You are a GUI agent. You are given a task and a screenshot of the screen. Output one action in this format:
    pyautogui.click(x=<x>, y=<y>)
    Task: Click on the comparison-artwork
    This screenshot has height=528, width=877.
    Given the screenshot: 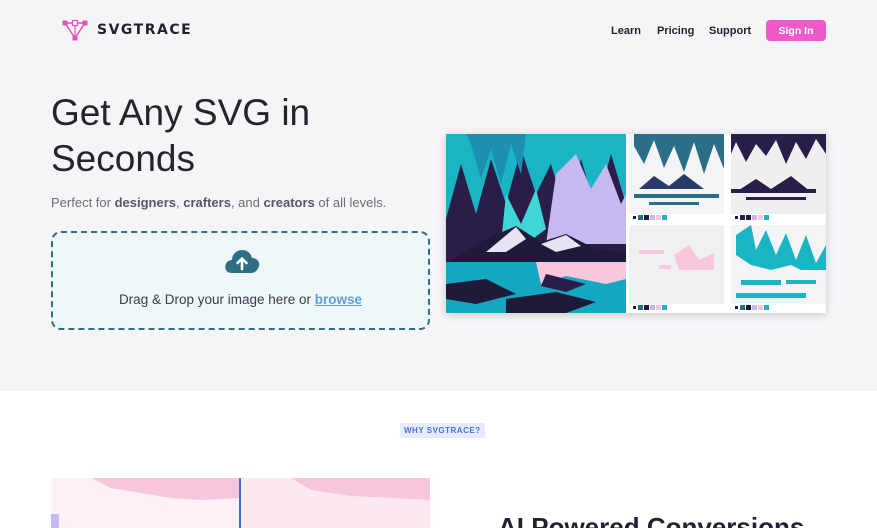 What is the action you would take?
    pyautogui.click(x=240, y=503)
    